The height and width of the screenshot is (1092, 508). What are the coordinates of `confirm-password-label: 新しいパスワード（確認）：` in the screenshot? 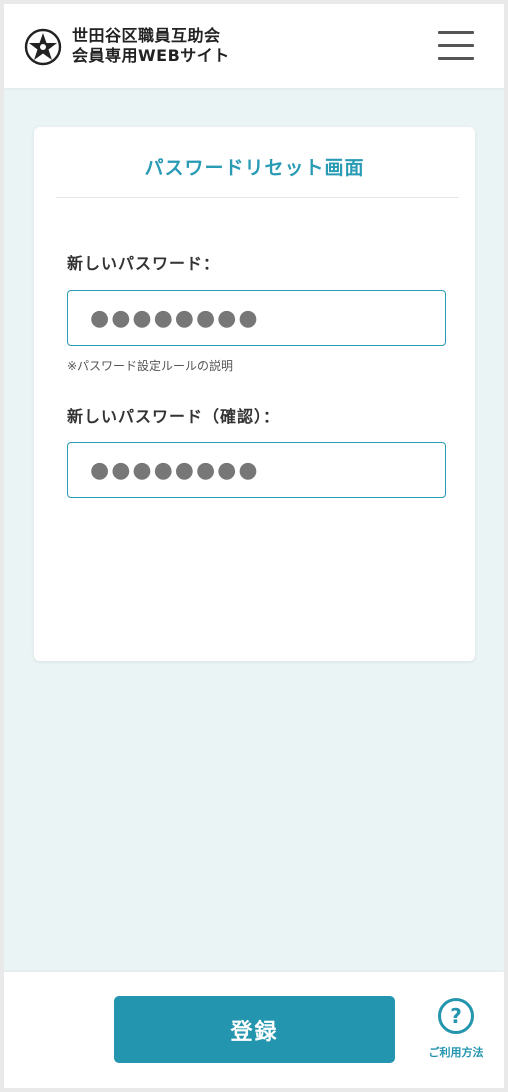 It's located at (174, 416).